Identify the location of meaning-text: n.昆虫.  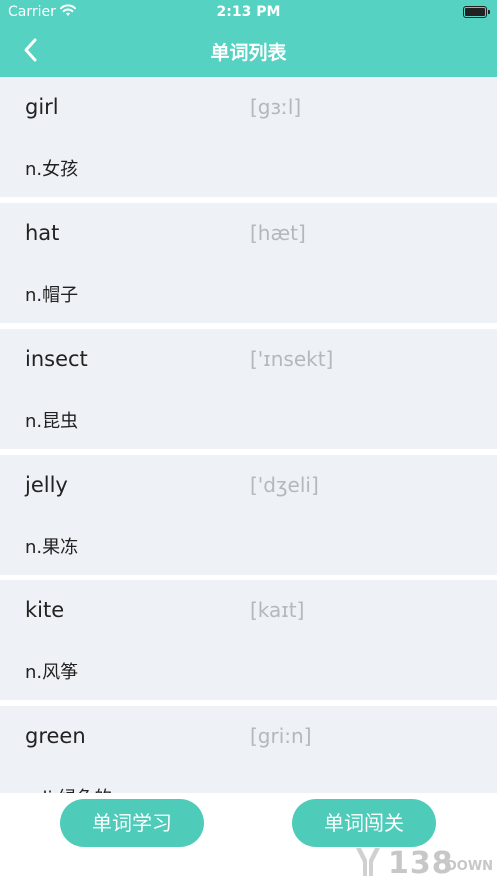
(52, 421).